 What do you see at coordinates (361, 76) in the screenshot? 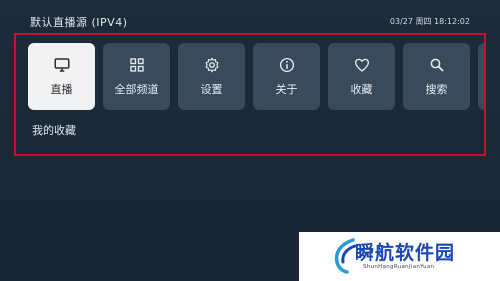
I see `menu-item-favorites: 收藏` at bounding box center [361, 76].